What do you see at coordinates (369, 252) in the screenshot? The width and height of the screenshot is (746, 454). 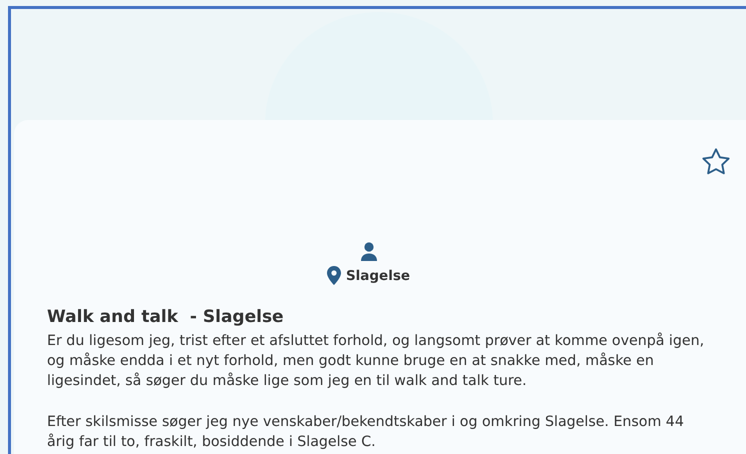 I see `person-icon` at bounding box center [369, 252].